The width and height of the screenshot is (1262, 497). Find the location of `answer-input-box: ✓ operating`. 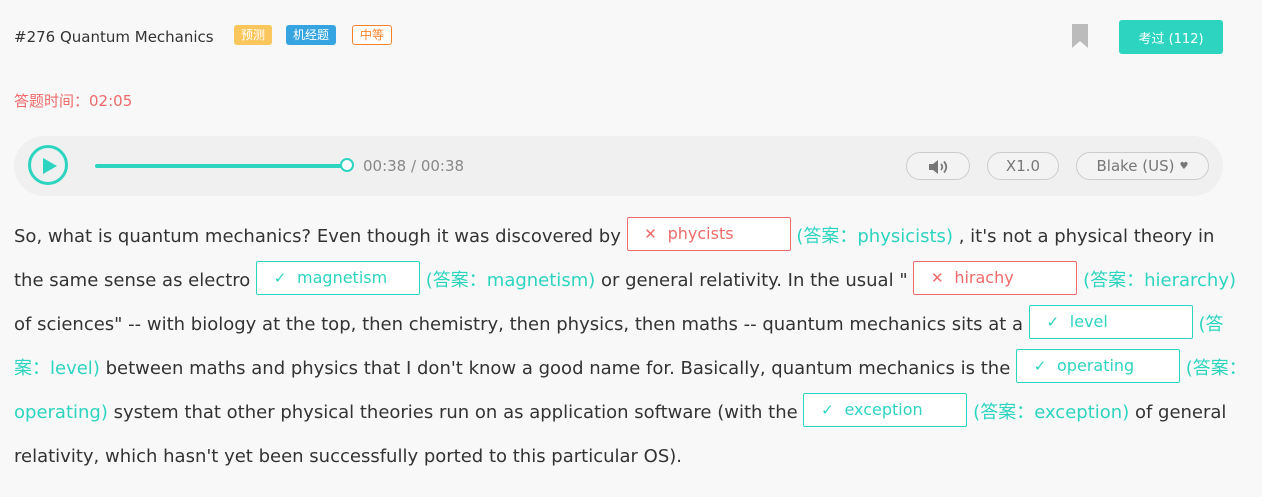

answer-input-box: ✓ operating is located at coordinates (1098, 366).